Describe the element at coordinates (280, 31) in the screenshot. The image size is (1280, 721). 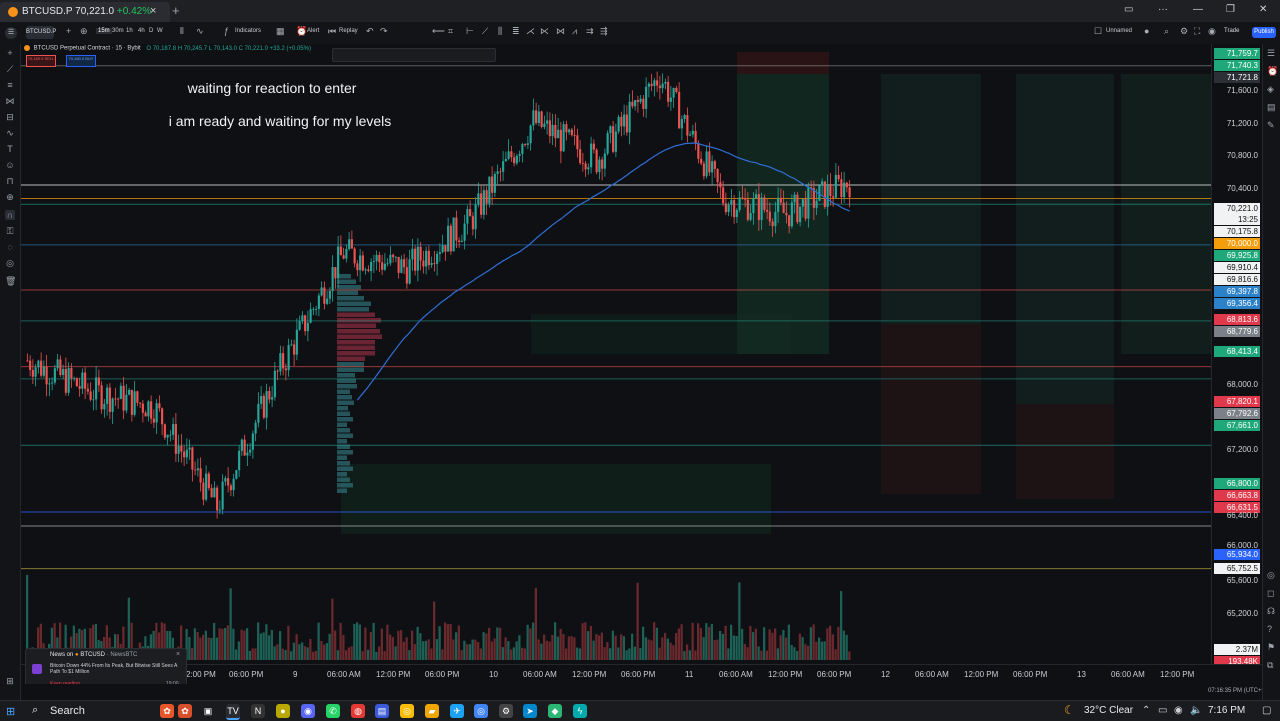
I see `templates-icon: ▦` at that location.